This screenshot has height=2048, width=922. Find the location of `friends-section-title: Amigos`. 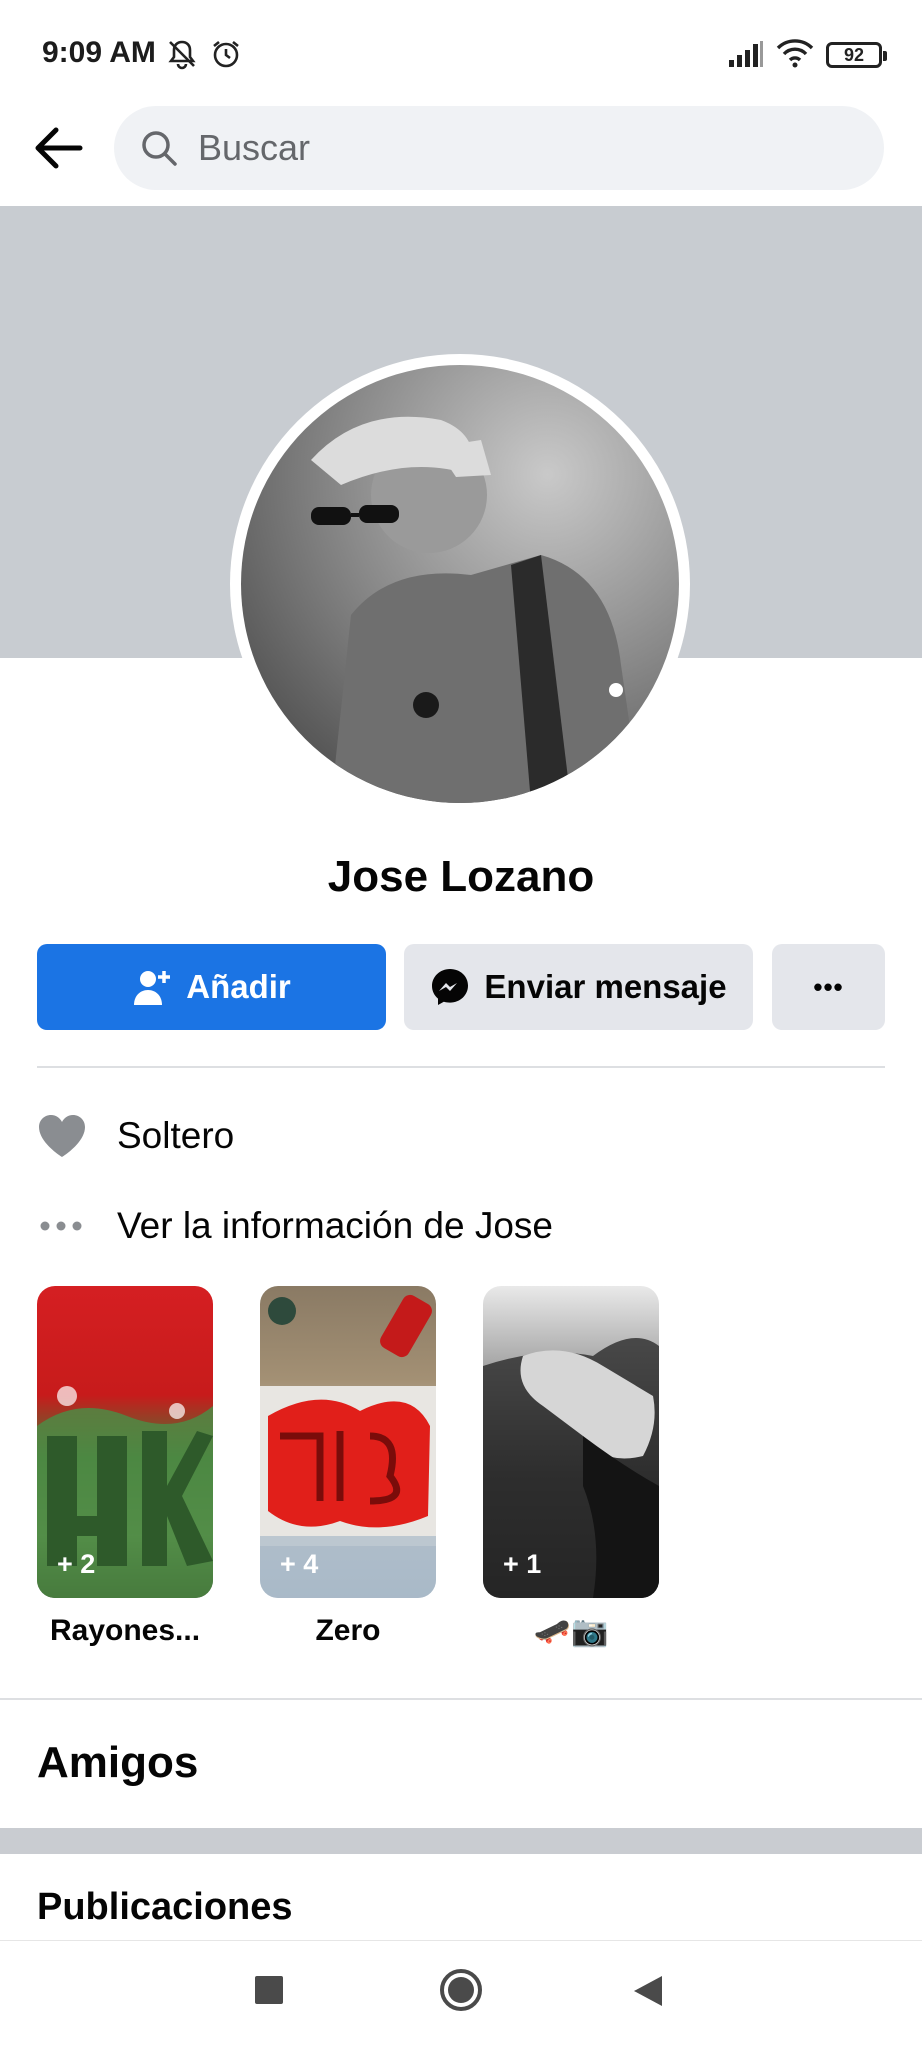

friends-section-title: Amigos is located at coordinates (117, 1763).